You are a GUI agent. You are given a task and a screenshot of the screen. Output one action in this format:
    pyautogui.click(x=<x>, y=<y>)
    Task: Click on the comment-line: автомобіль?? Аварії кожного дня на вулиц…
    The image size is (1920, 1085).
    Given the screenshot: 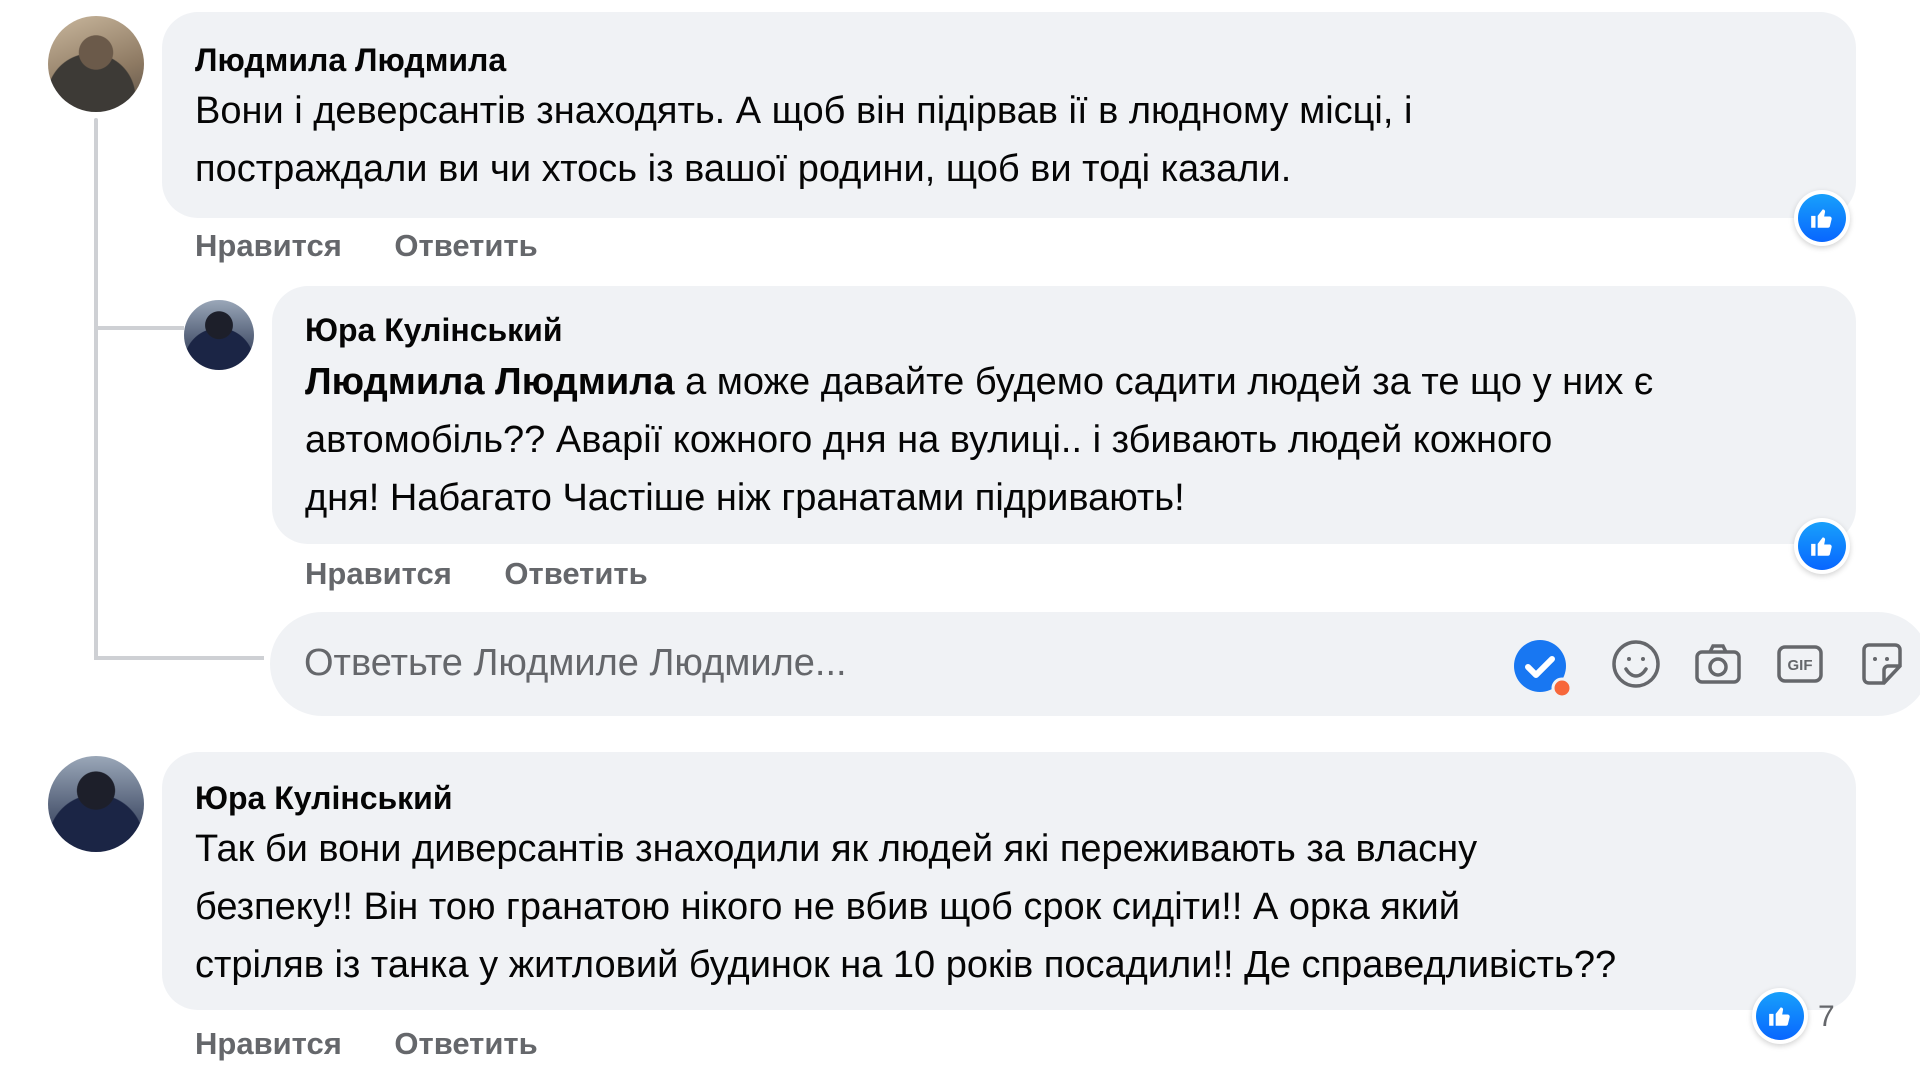 What is the action you would take?
    pyautogui.click(x=929, y=440)
    